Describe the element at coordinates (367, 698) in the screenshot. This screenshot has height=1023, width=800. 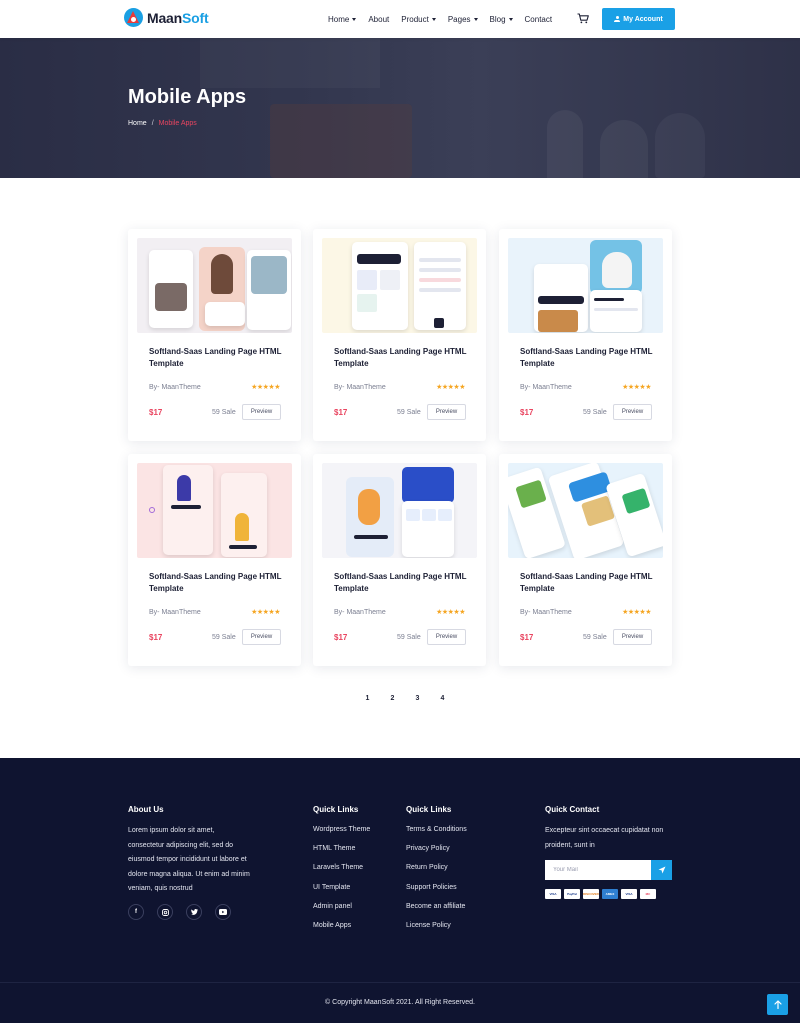
I see `page-1-link: 1` at that location.